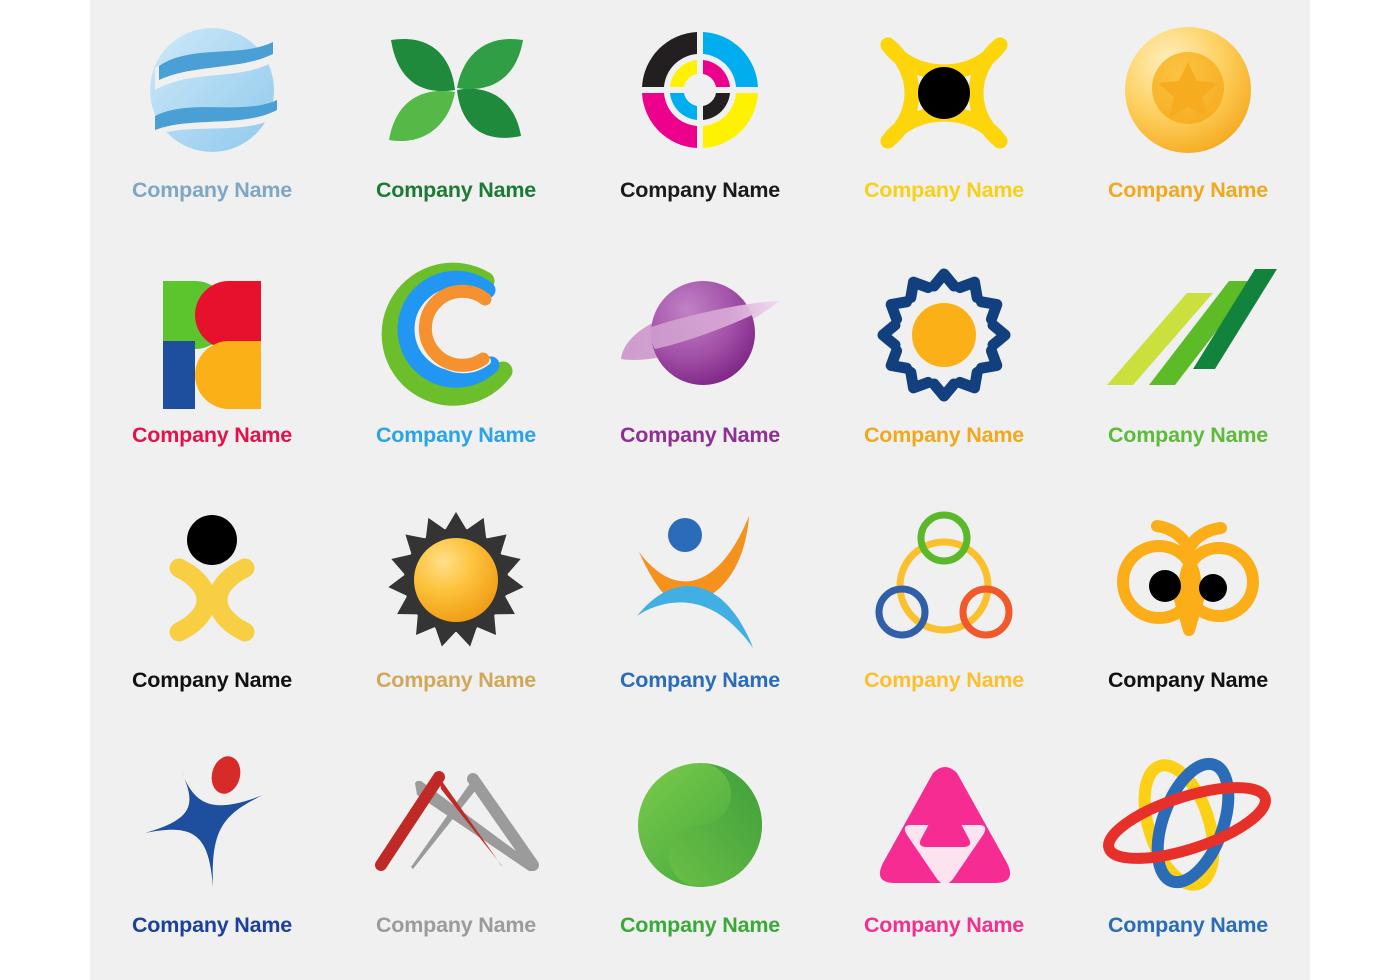  What do you see at coordinates (212, 93) in the screenshot?
I see `sliced-sphere-icon` at bounding box center [212, 93].